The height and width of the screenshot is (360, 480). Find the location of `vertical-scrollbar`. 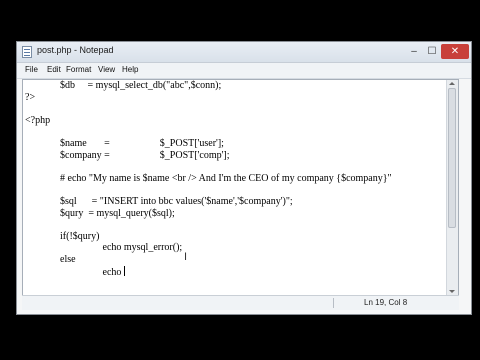

vertical-scrollbar is located at coordinates (452, 187).